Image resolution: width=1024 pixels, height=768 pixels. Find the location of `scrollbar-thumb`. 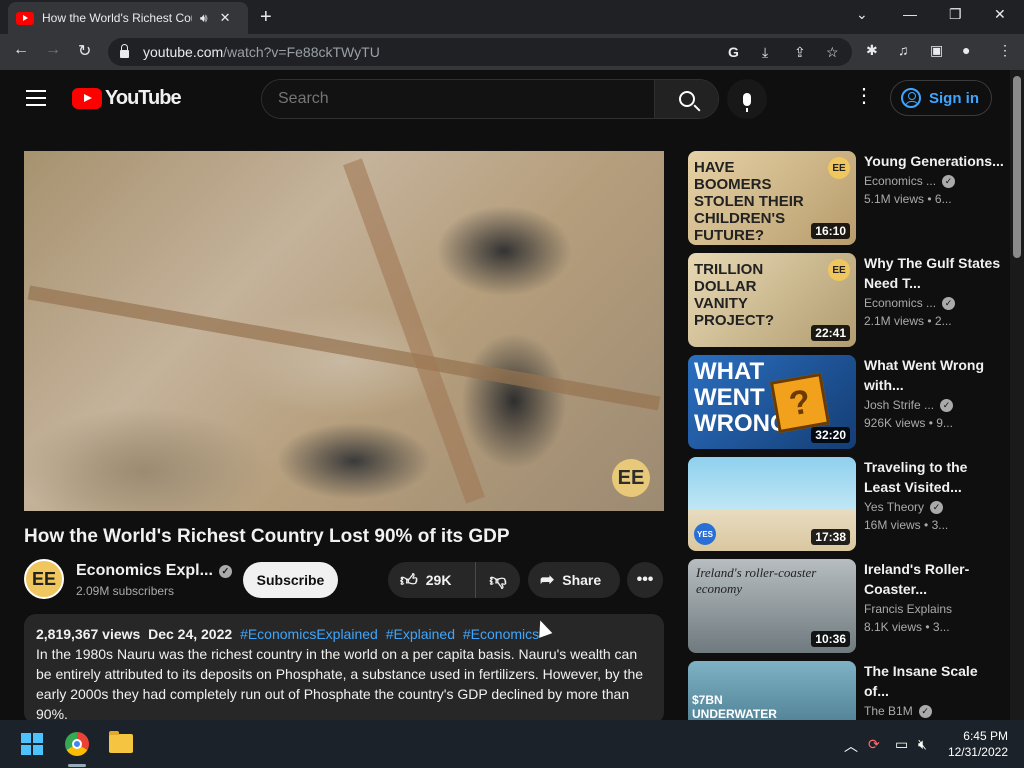

scrollbar-thumb is located at coordinates (1017, 167).